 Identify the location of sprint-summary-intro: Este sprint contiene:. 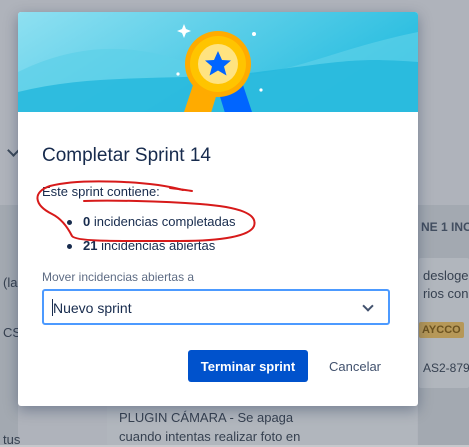
(101, 191).